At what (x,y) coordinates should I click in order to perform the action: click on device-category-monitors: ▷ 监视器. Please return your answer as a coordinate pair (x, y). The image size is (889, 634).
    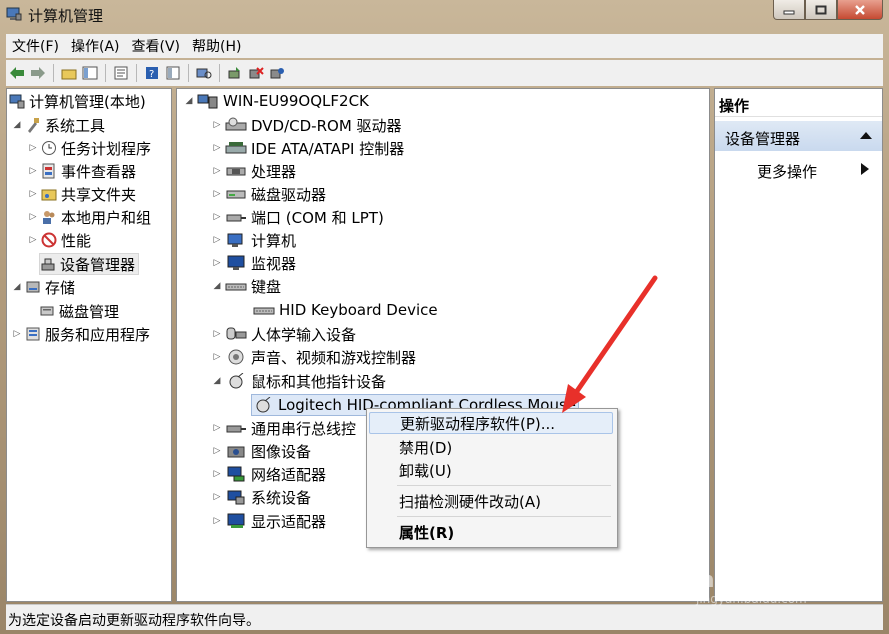
    Looking at the image, I should click on (253, 263).